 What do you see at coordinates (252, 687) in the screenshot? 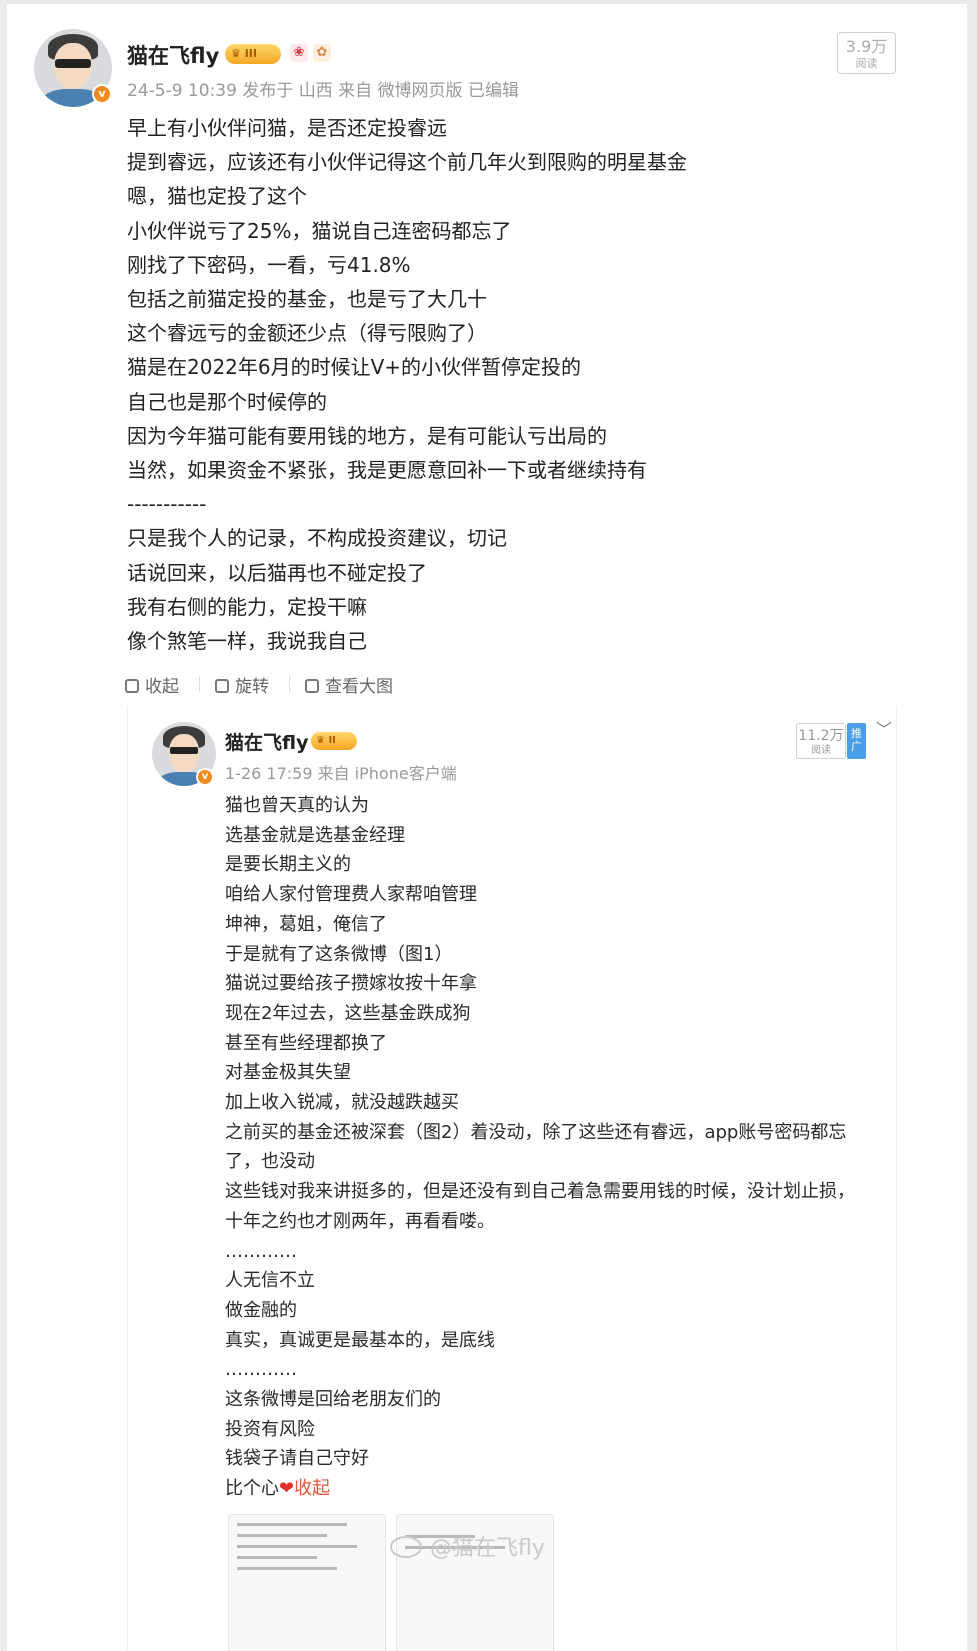
I see `rotate-label: 旋转` at bounding box center [252, 687].